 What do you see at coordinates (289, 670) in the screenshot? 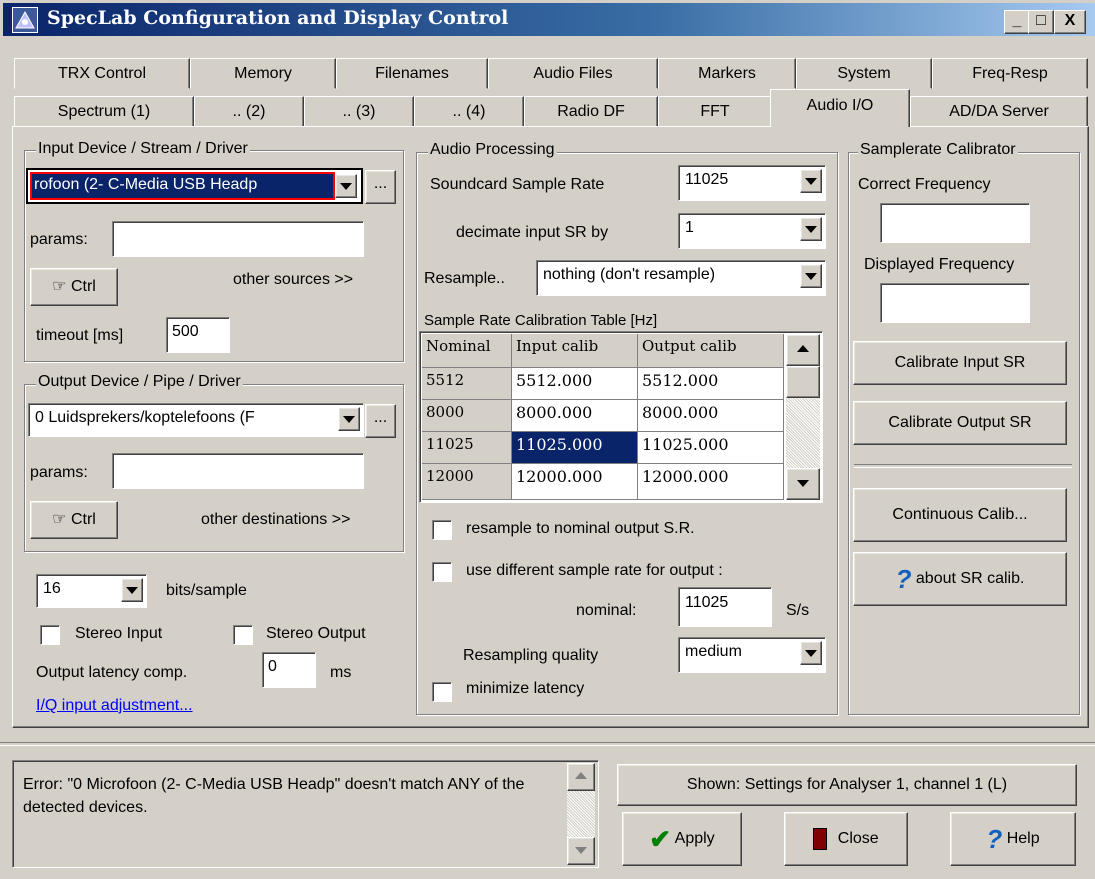
I see `latency-field: 0` at bounding box center [289, 670].